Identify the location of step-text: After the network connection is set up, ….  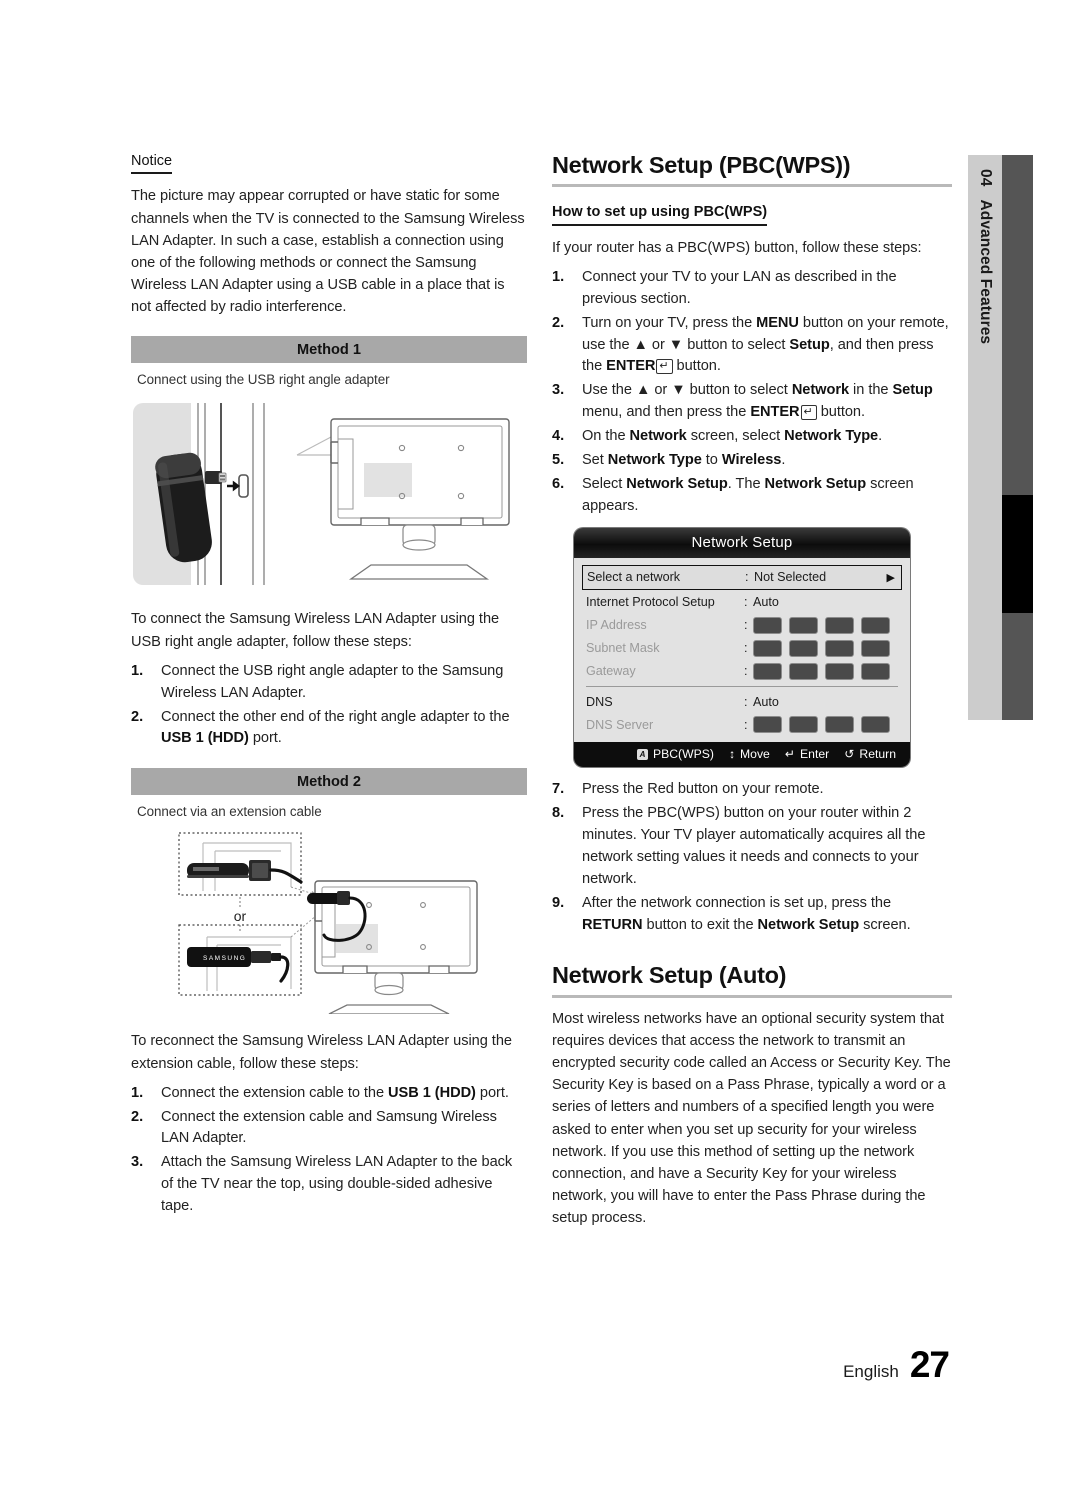
(746, 913).